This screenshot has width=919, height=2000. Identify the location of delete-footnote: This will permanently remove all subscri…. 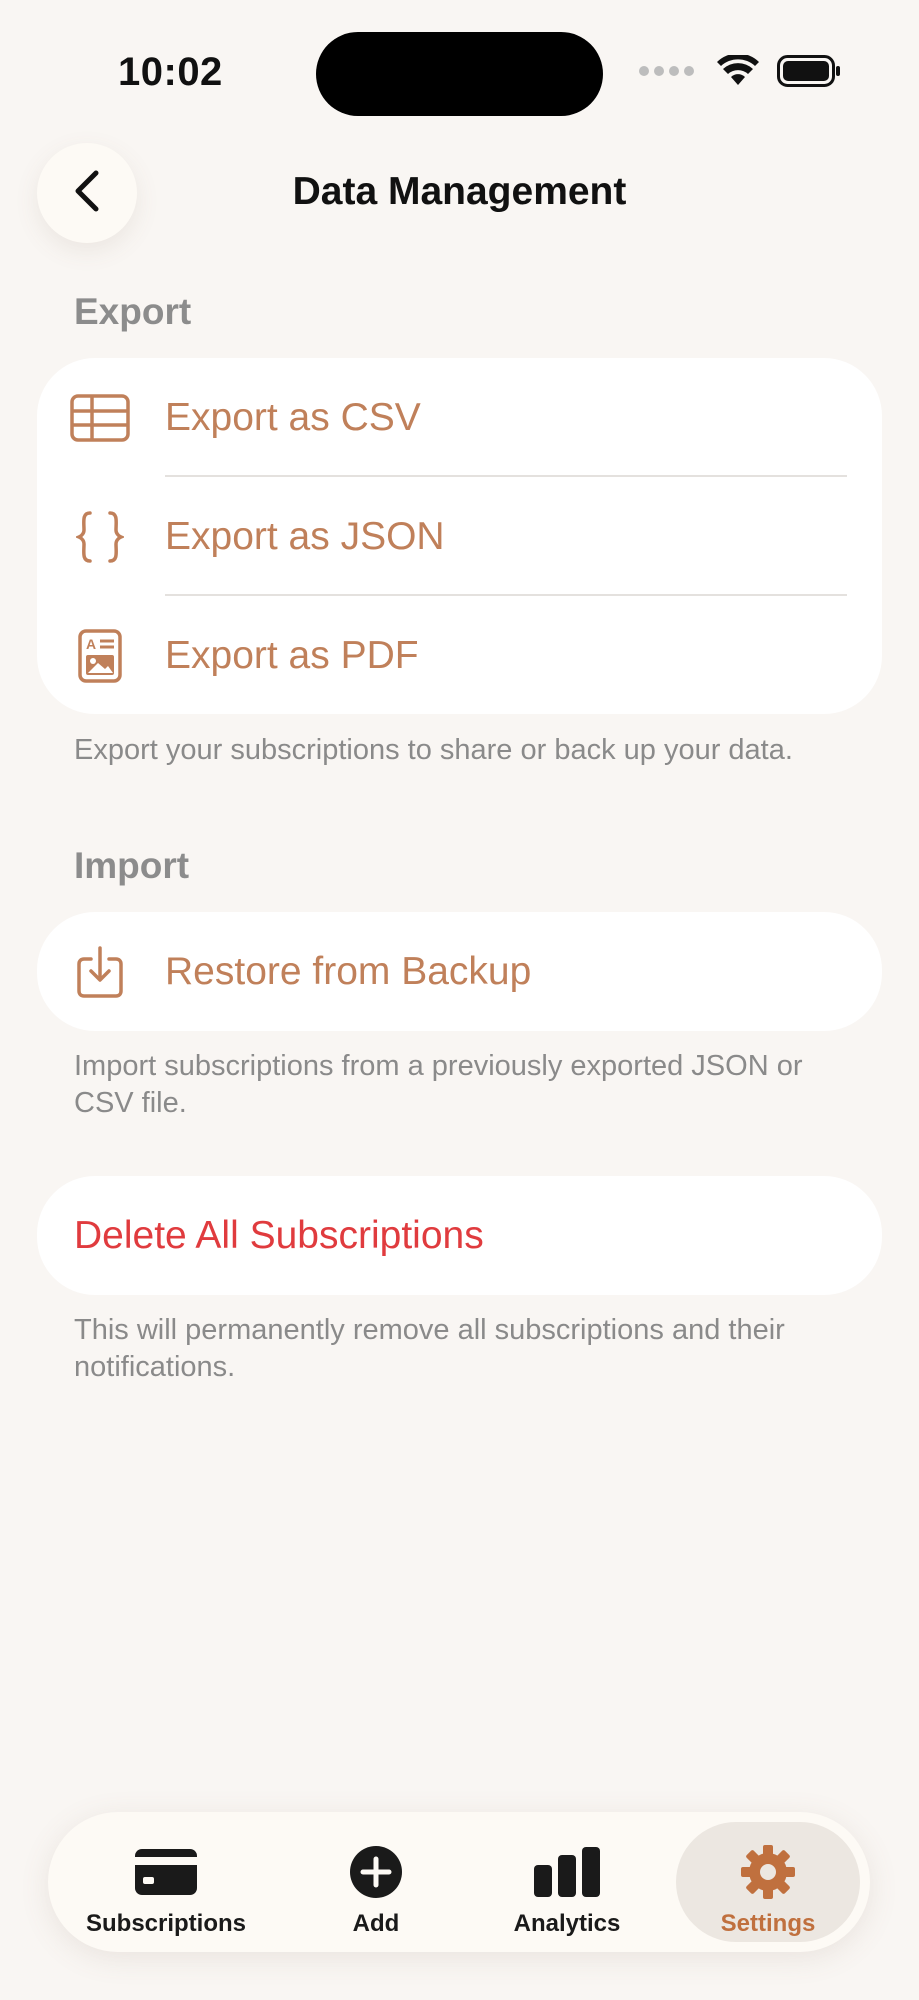
(429, 1348).